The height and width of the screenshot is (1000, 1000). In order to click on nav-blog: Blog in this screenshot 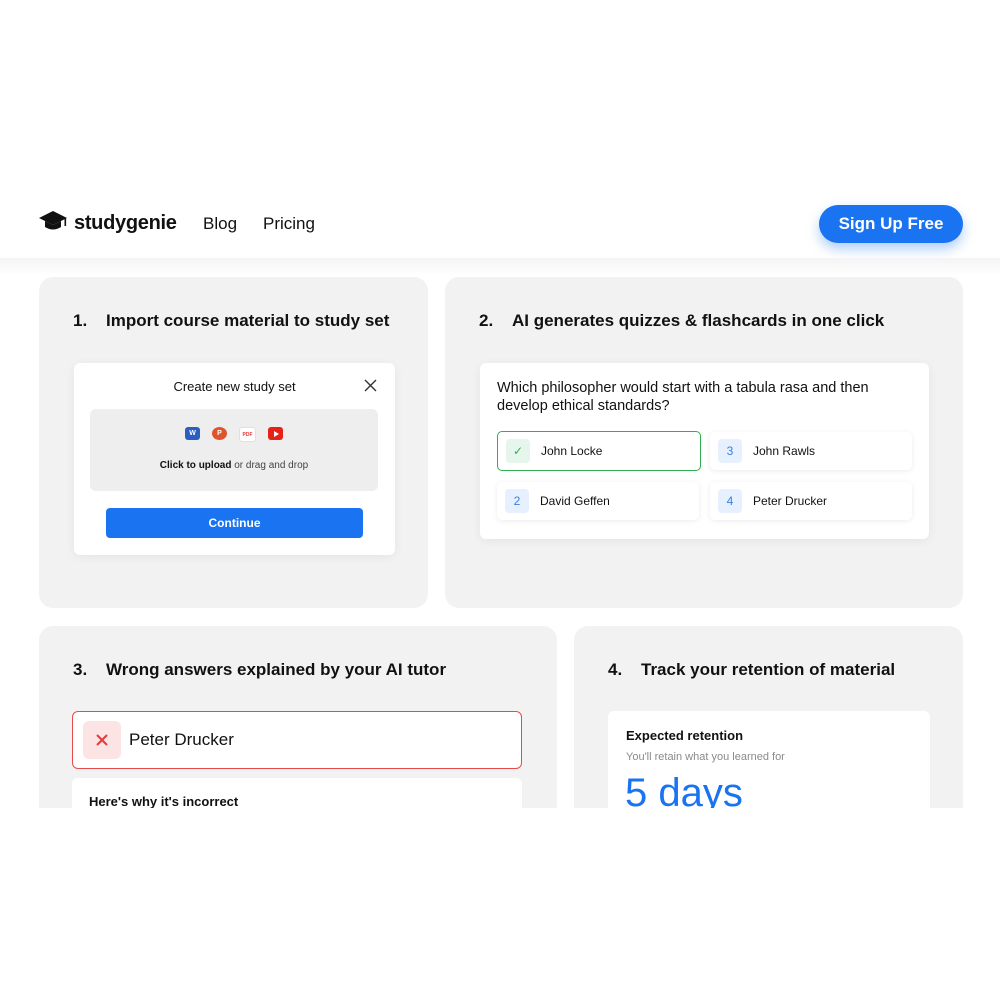, I will do `click(220, 224)`.